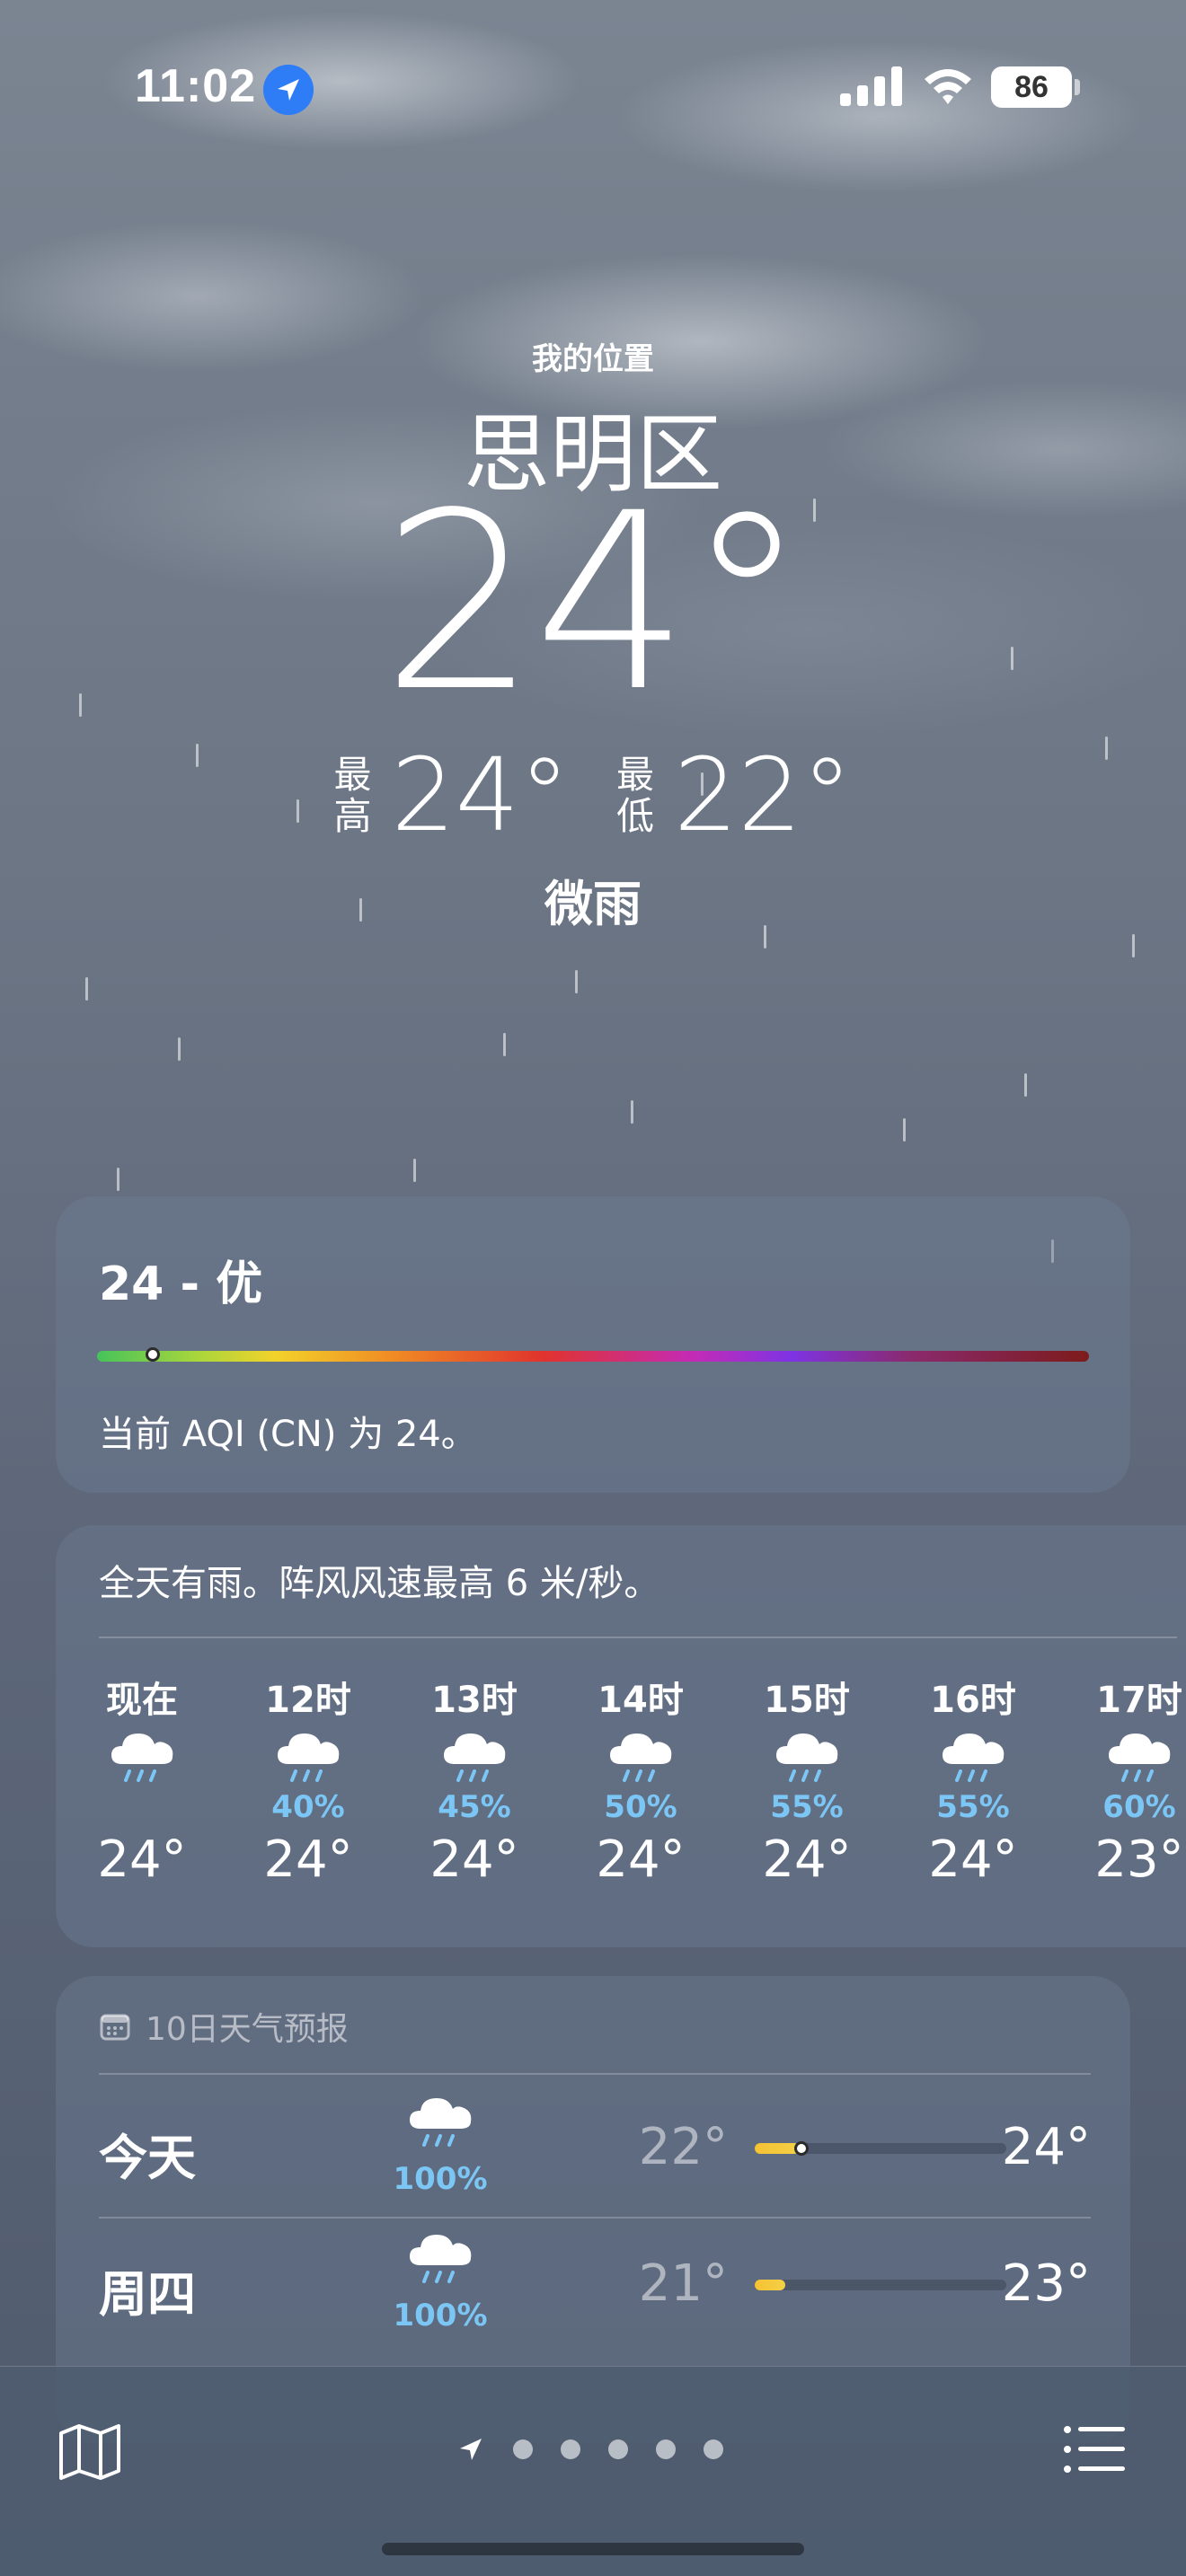 This screenshot has height=2576, width=1186. Describe the element at coordinates (288, 90) in the screenshot. I see `location-active-icon` at that location.